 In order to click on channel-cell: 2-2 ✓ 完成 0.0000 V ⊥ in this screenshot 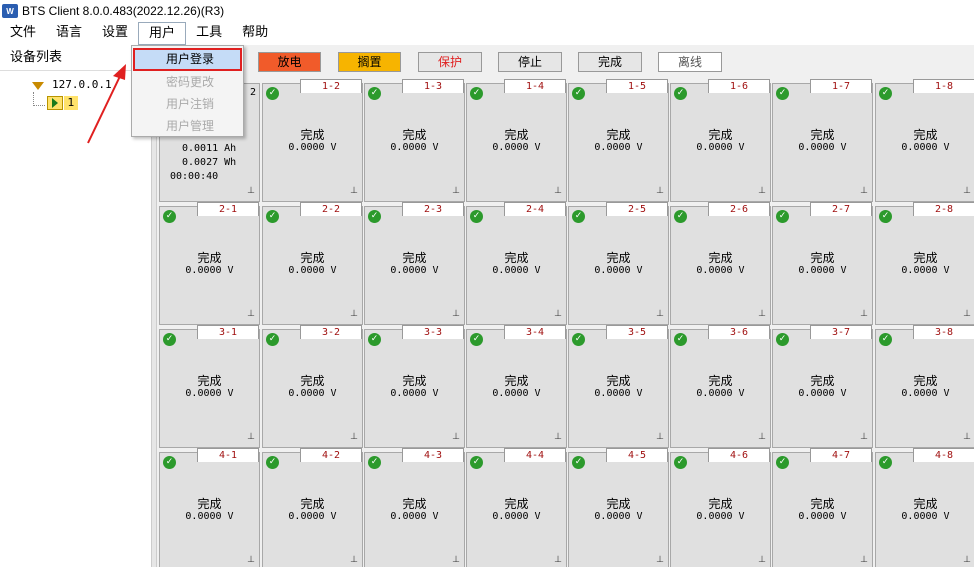, I will do `click(312, 263)`.